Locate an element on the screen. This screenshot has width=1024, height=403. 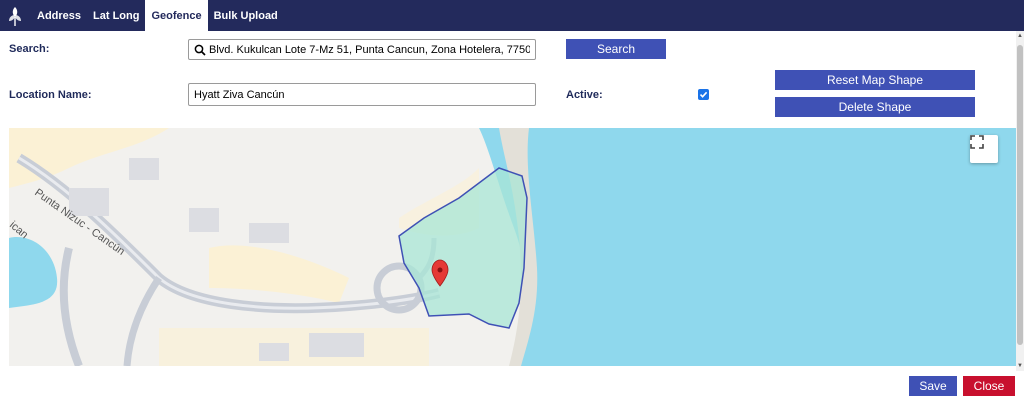
reset-map-shape-button: Reset Map Shape is located at coordinates (875, 80).